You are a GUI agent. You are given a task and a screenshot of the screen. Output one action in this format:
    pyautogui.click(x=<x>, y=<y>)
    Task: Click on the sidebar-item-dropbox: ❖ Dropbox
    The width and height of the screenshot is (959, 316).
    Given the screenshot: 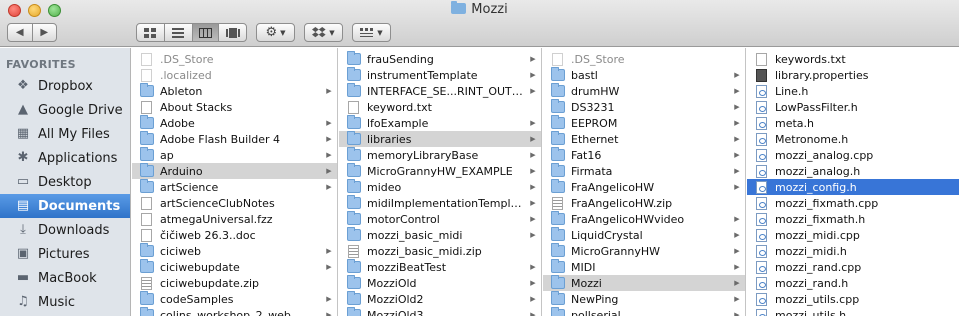 What is the action you would take?
    pyautogui.click(x=65, y=86)
    